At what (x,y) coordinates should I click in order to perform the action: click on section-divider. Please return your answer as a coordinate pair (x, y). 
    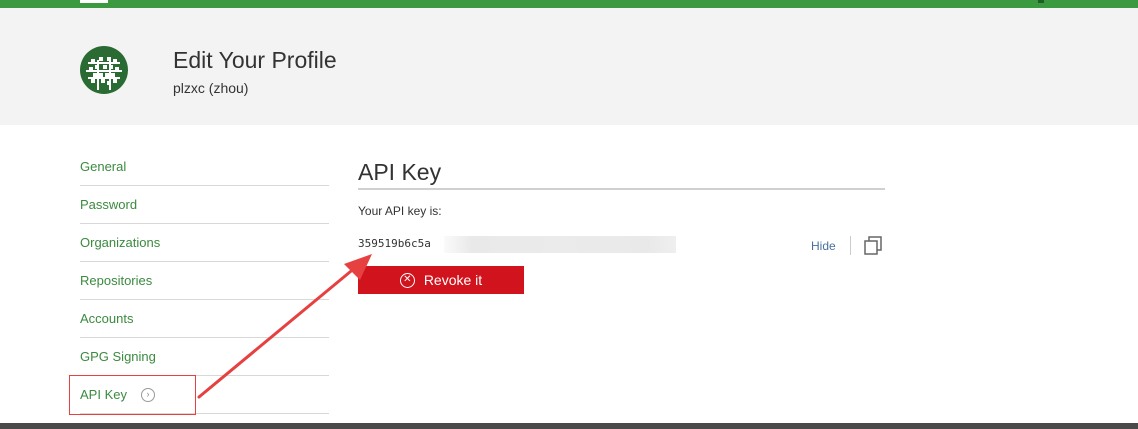
    Looking at the image, I should click on (621, 189).